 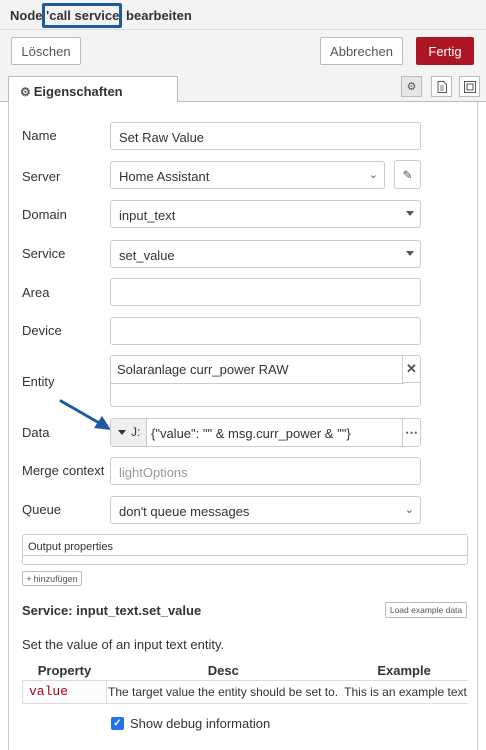 I want to click on queue-label: Queue, so click(x=42, y=509).